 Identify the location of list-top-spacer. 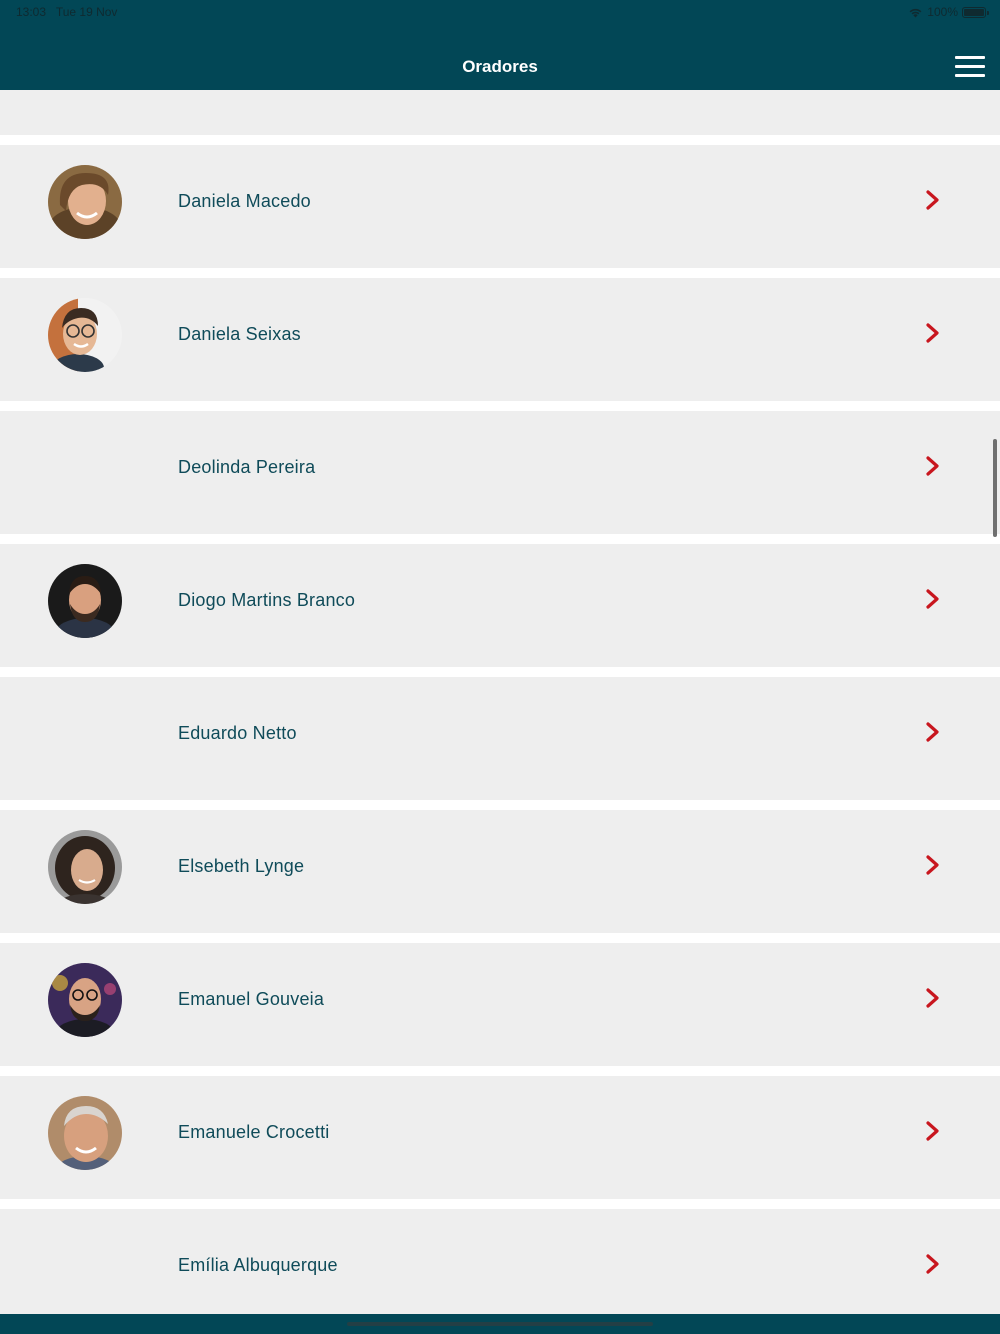
(500, 112).